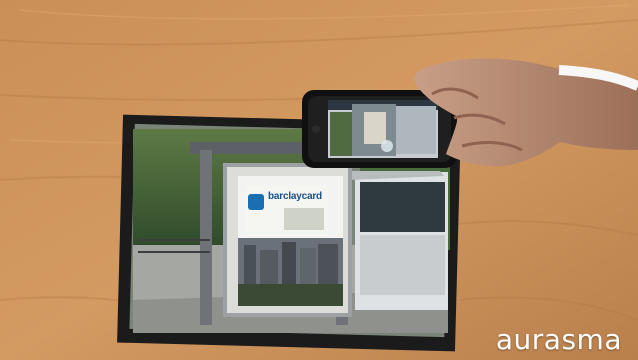  I want to click on ad-brand-text: barclaycard, so click(295, 196).